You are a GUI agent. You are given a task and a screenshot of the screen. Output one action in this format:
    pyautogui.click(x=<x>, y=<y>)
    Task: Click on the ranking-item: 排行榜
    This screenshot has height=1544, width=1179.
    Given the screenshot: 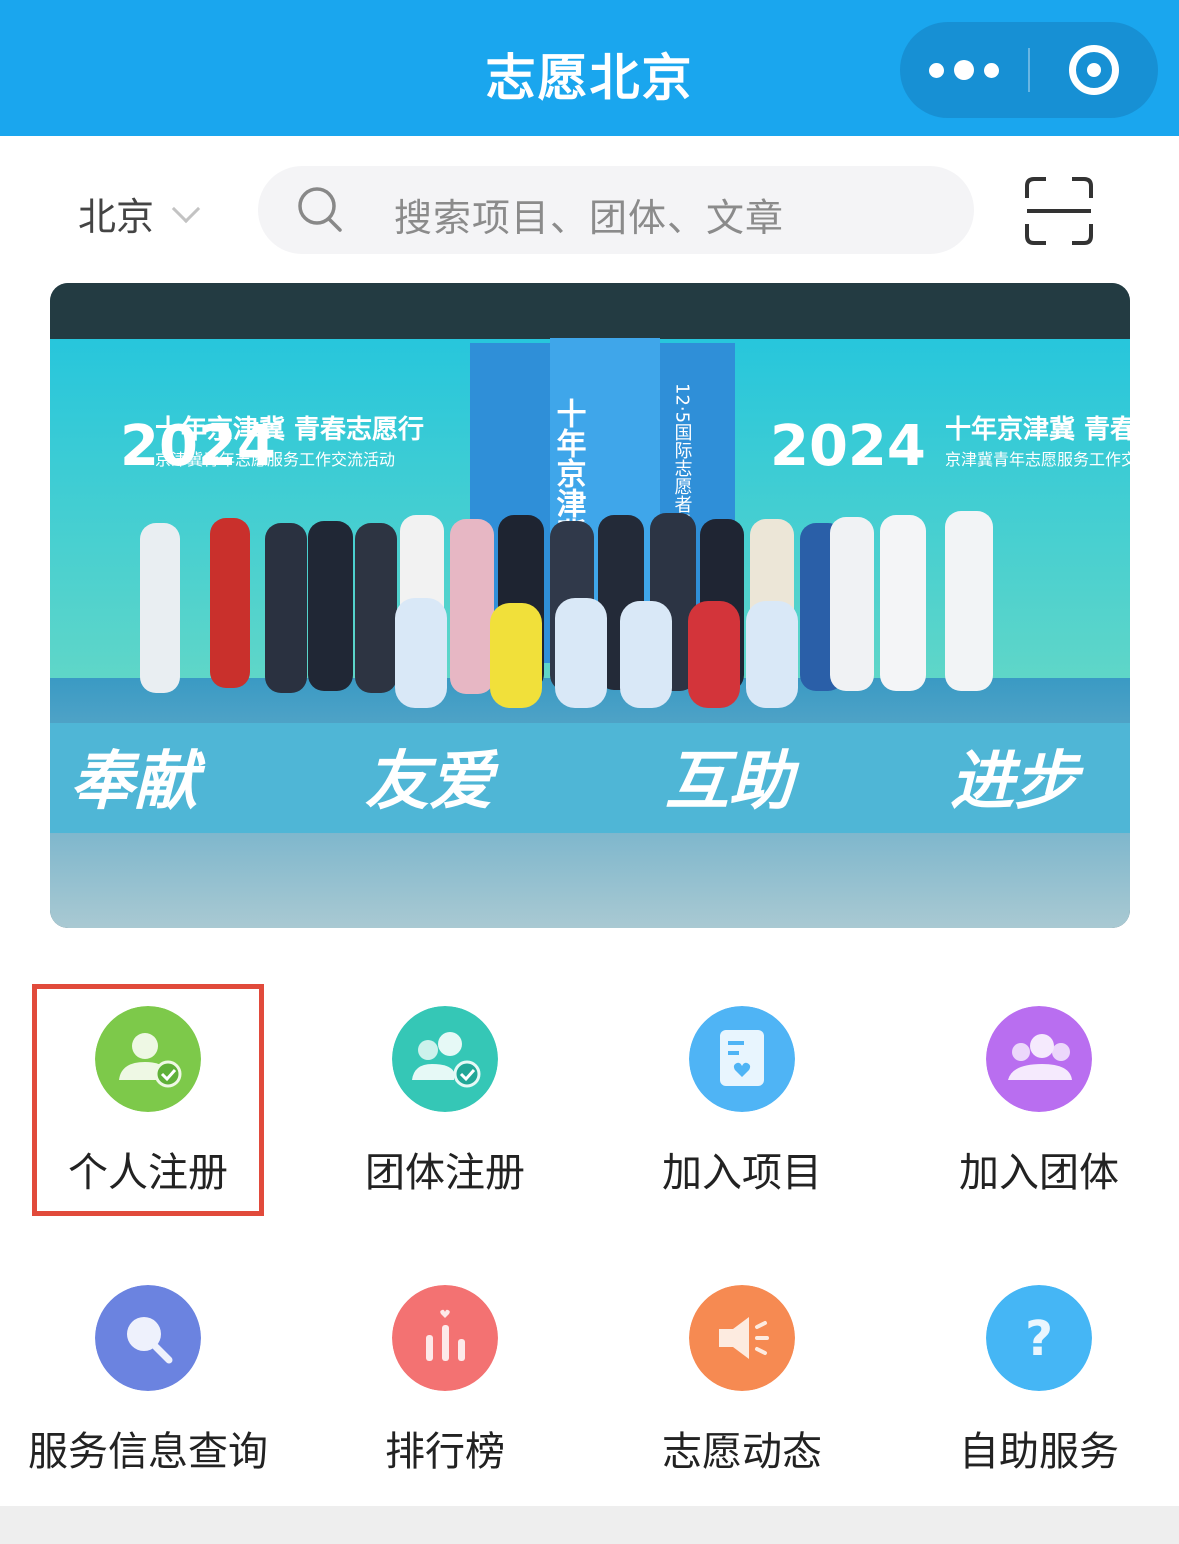 What is the action you would take?
    pyautogui.click(x=445, y=1395)
    